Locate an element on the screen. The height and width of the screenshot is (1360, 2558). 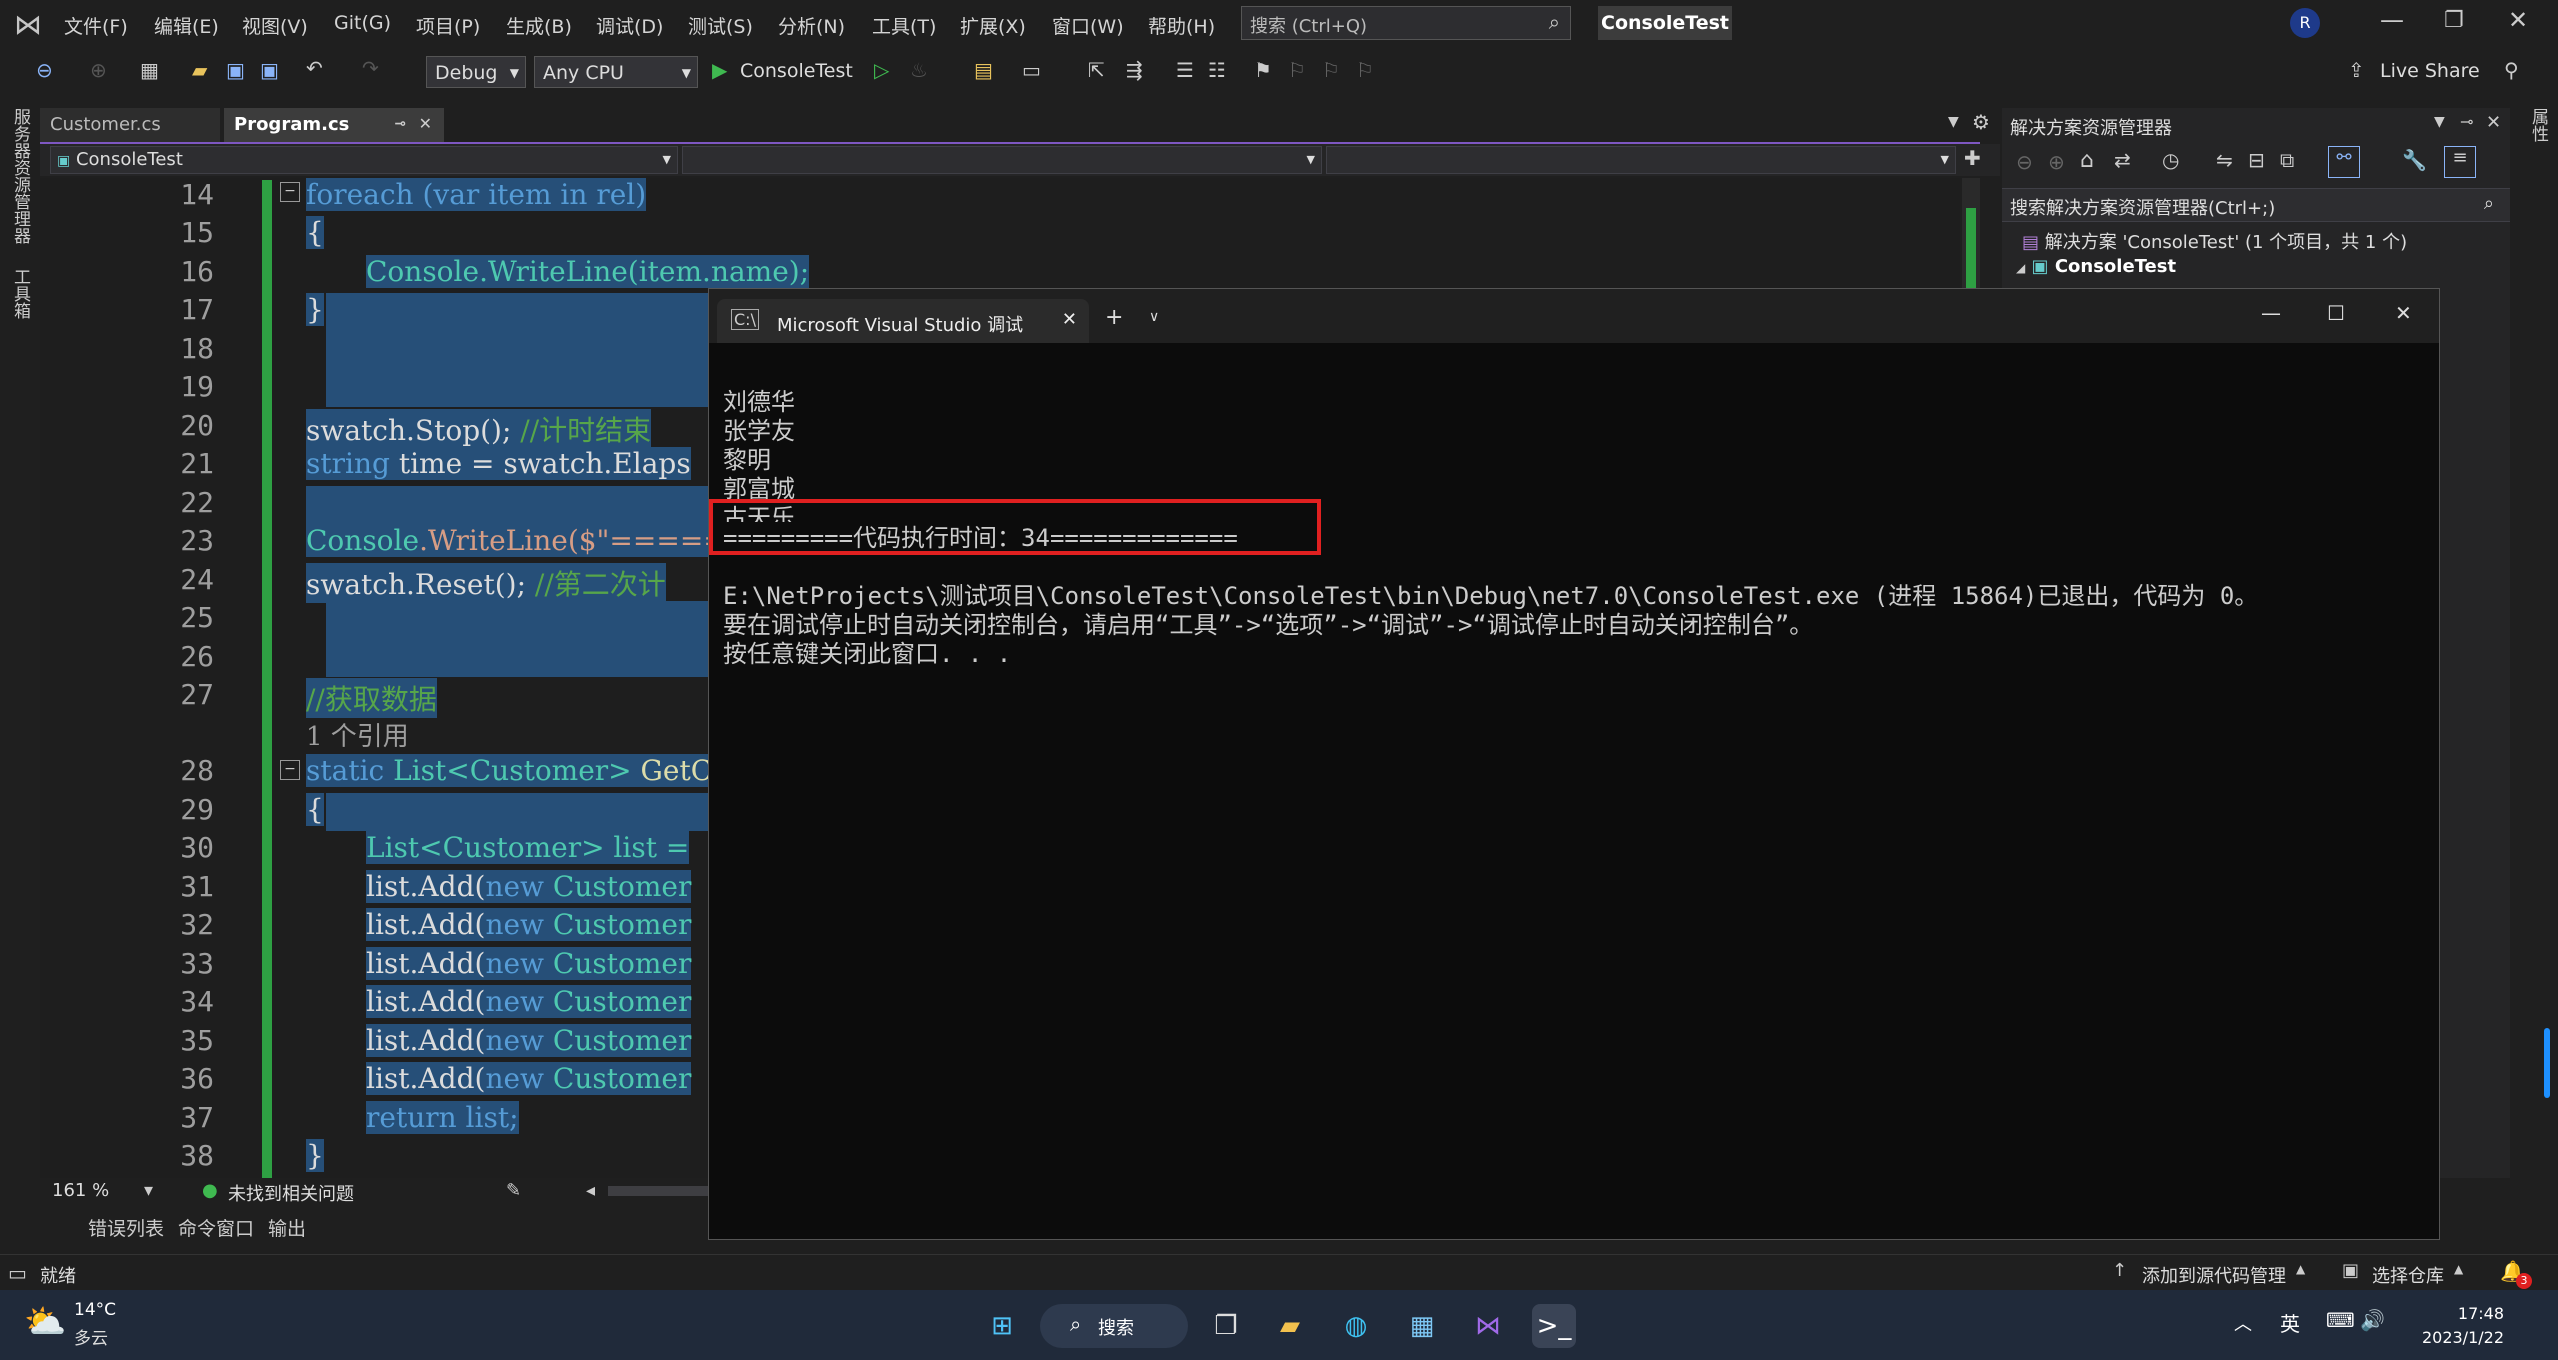
split-icon: ✚ is located at coordinates (1972, 158).